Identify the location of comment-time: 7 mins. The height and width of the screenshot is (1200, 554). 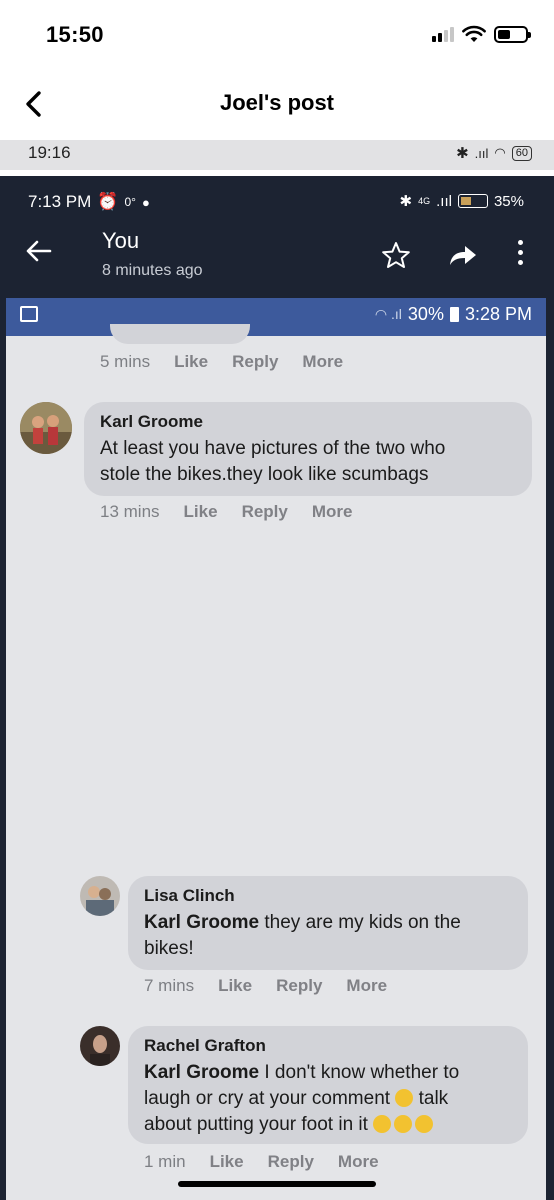
(169, 985).